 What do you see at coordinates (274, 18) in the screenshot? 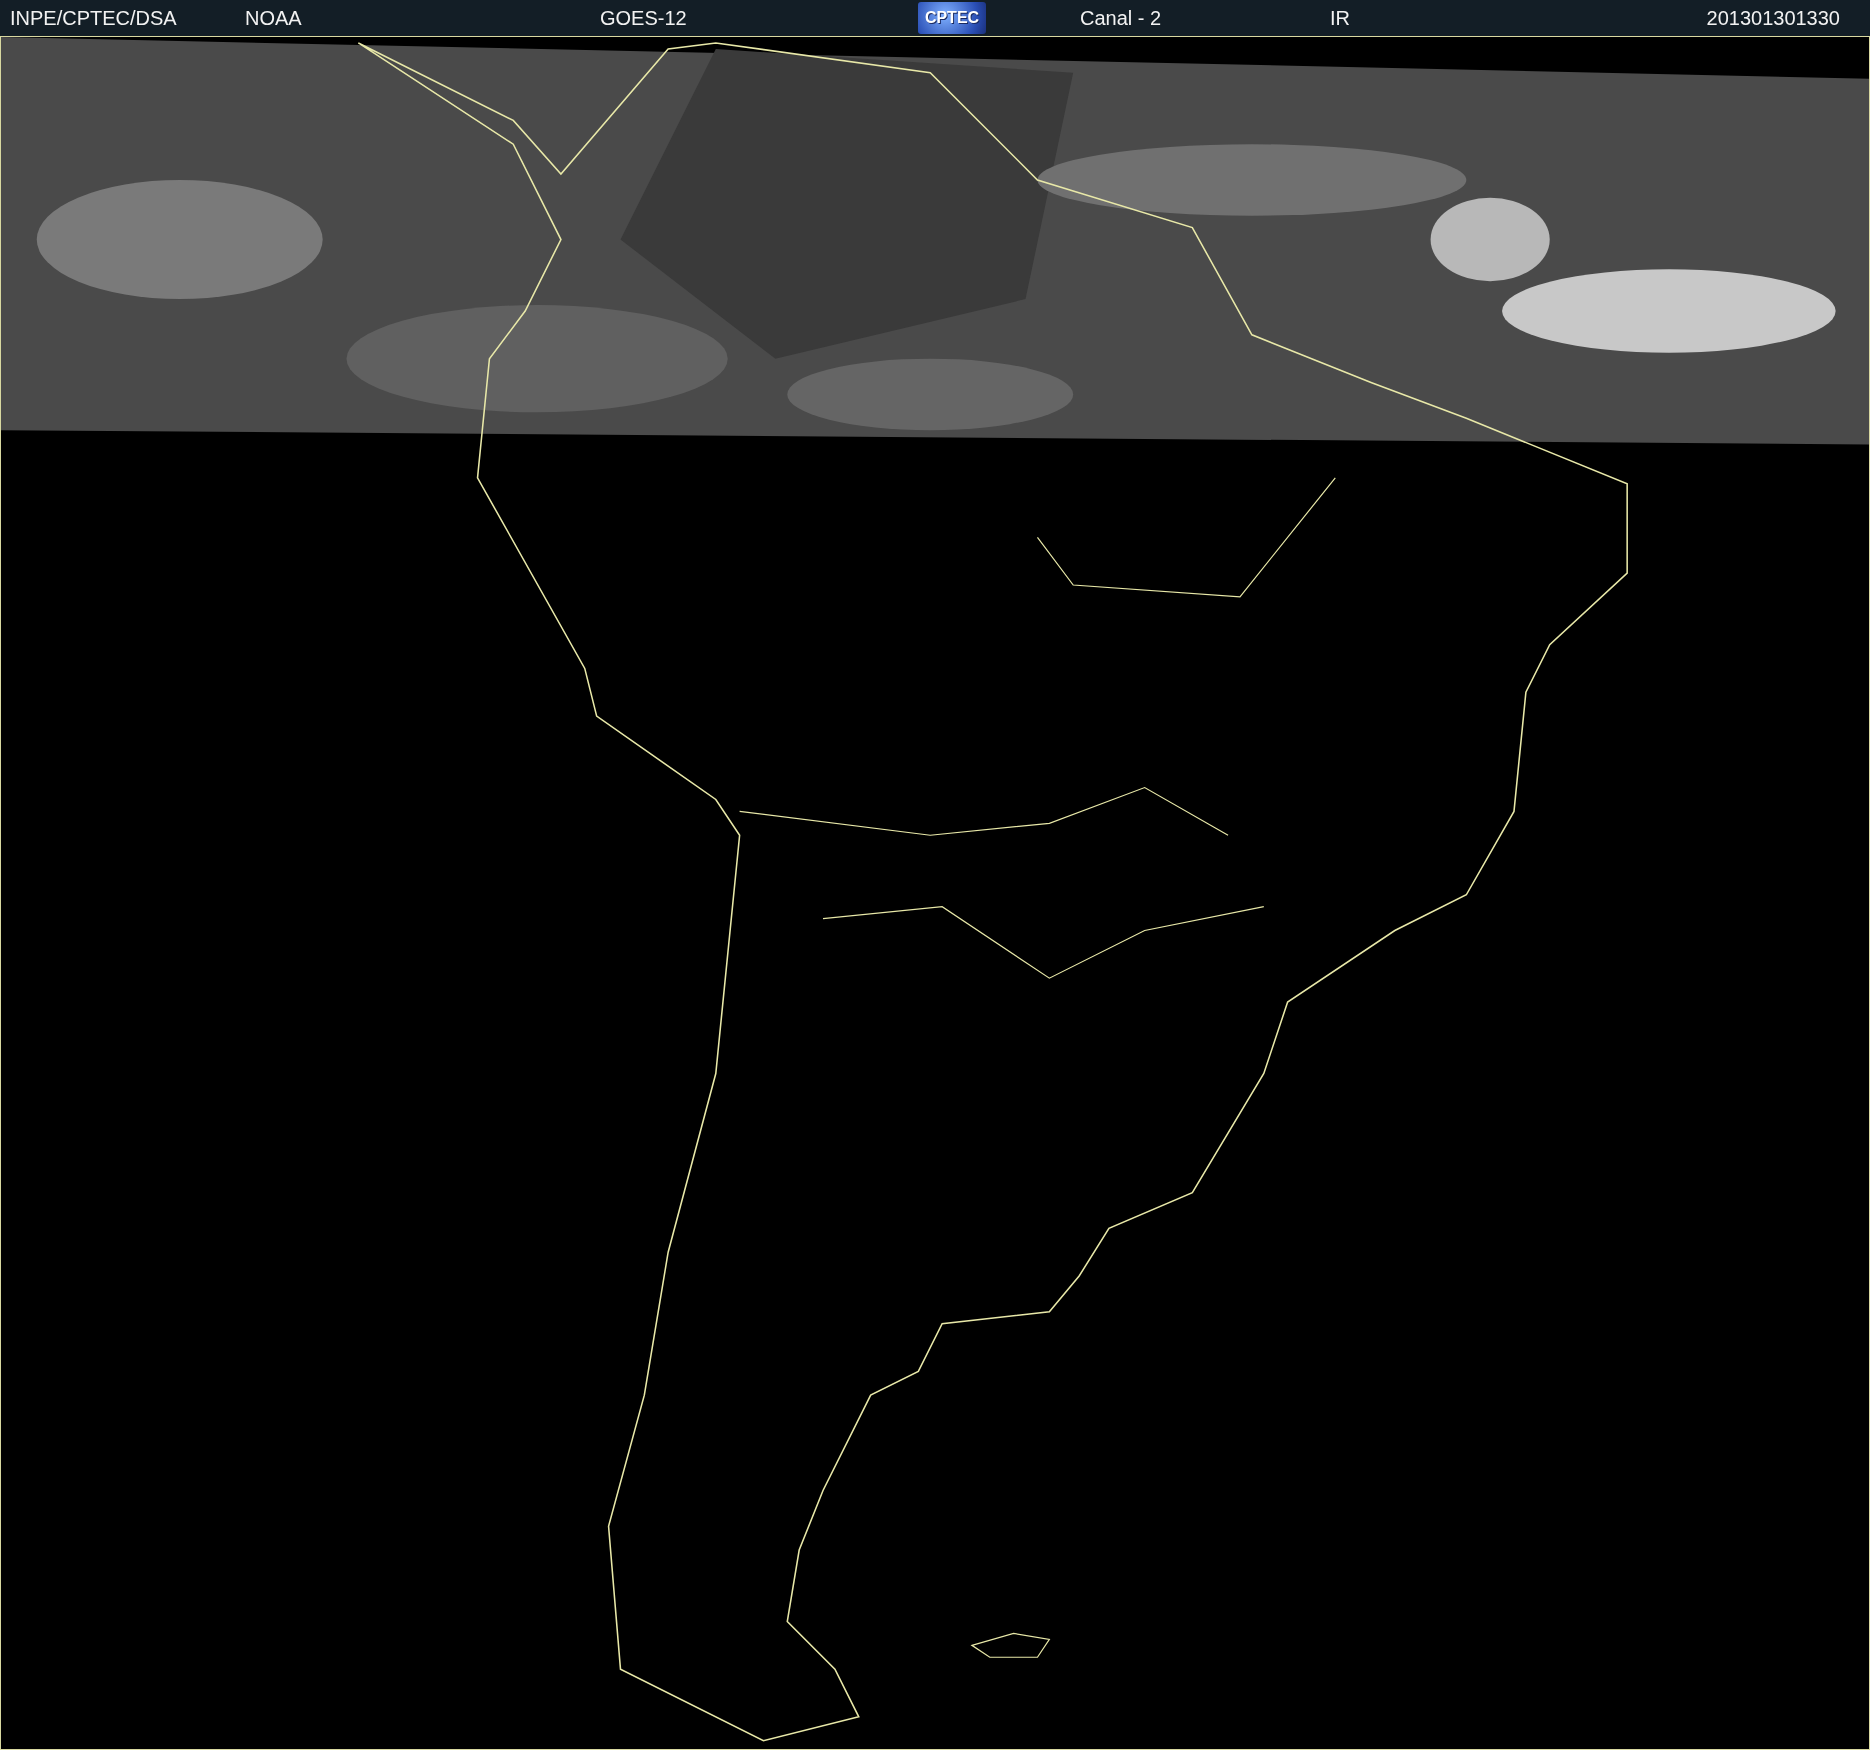
I see `header-label: NOAA` at bounding box center [274, 18].